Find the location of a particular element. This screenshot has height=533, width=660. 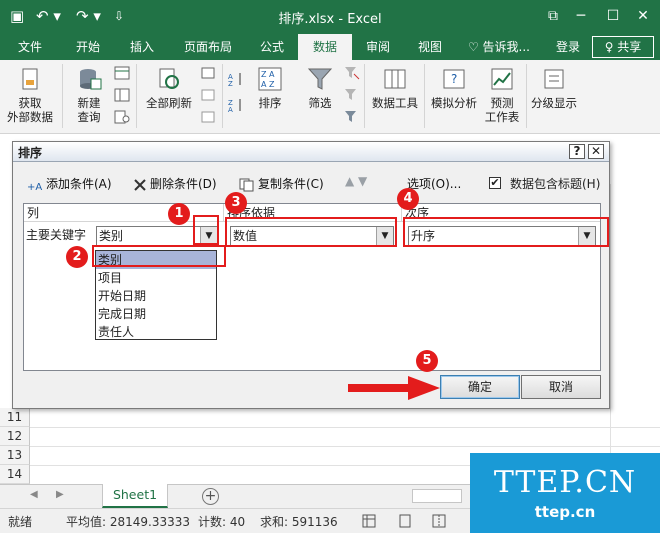

recent-sources-icon is located at coordinates (122, 117).